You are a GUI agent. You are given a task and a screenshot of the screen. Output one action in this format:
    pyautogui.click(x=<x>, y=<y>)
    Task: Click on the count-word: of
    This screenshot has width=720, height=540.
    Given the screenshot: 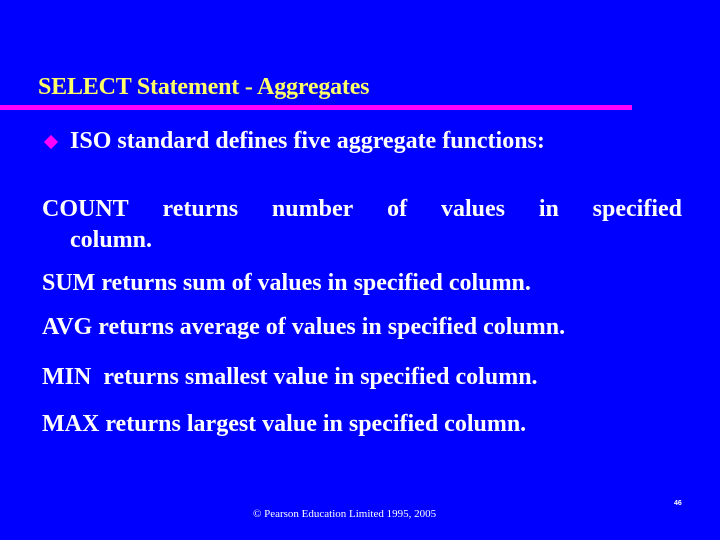 What is the action you would take?
    pyautogui.click(x=397, y=209)
    